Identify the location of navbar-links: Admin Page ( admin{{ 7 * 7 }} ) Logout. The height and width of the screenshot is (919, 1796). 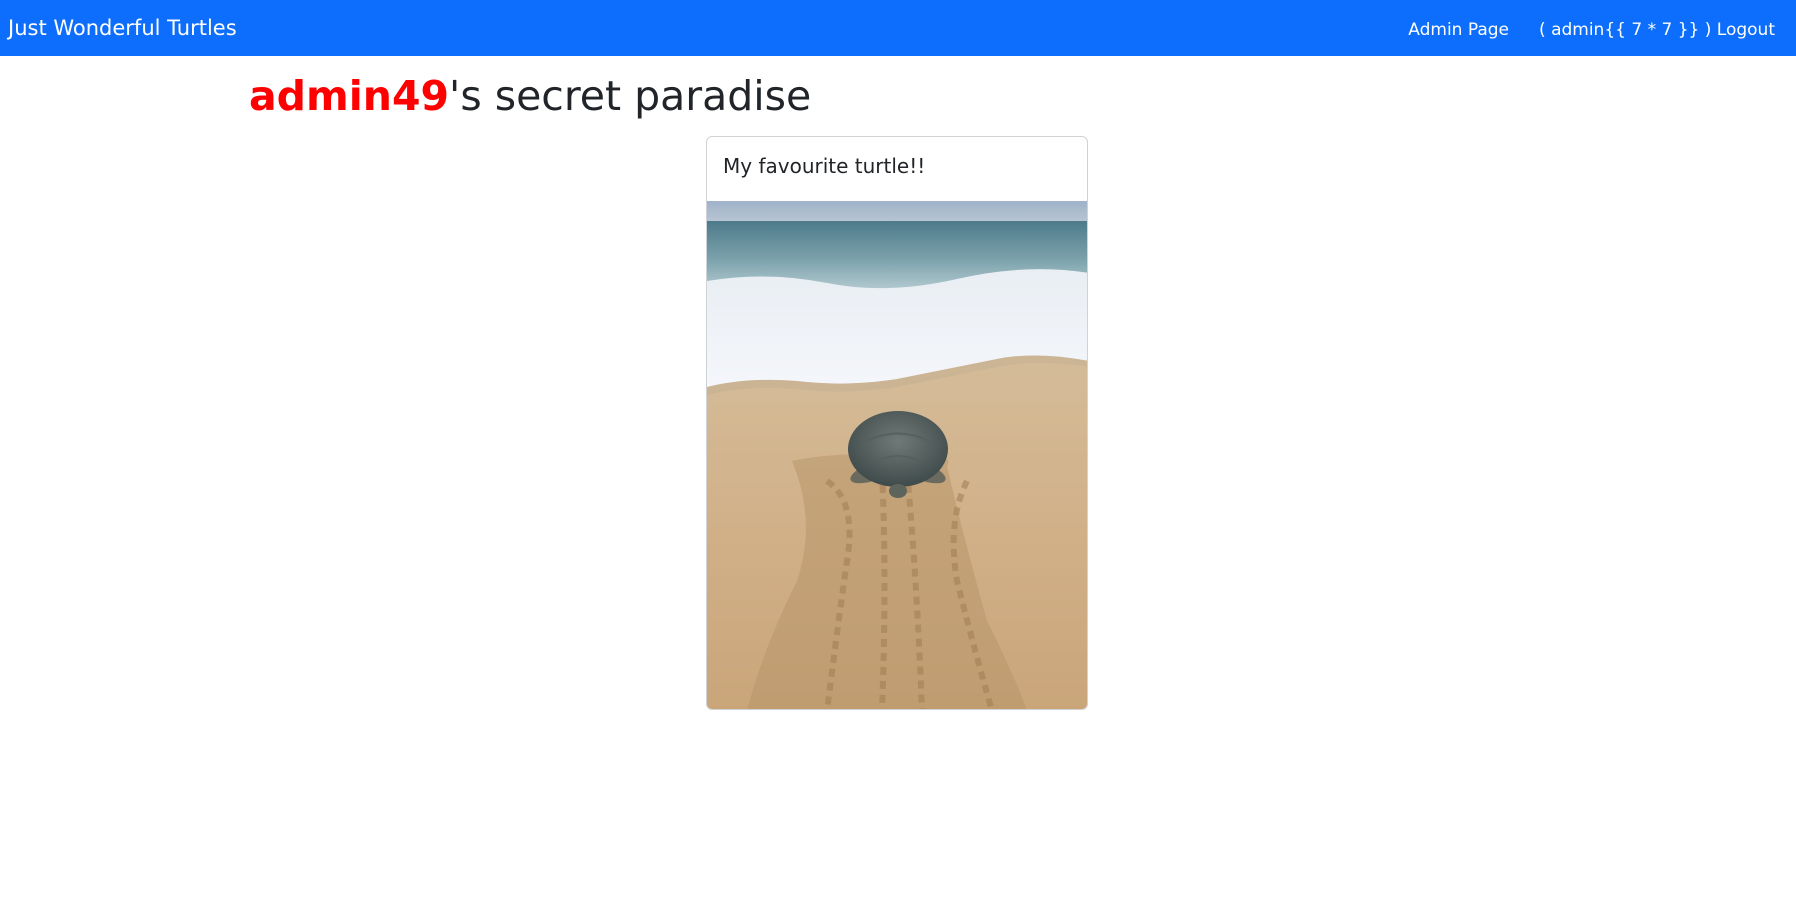
(1591, 30).